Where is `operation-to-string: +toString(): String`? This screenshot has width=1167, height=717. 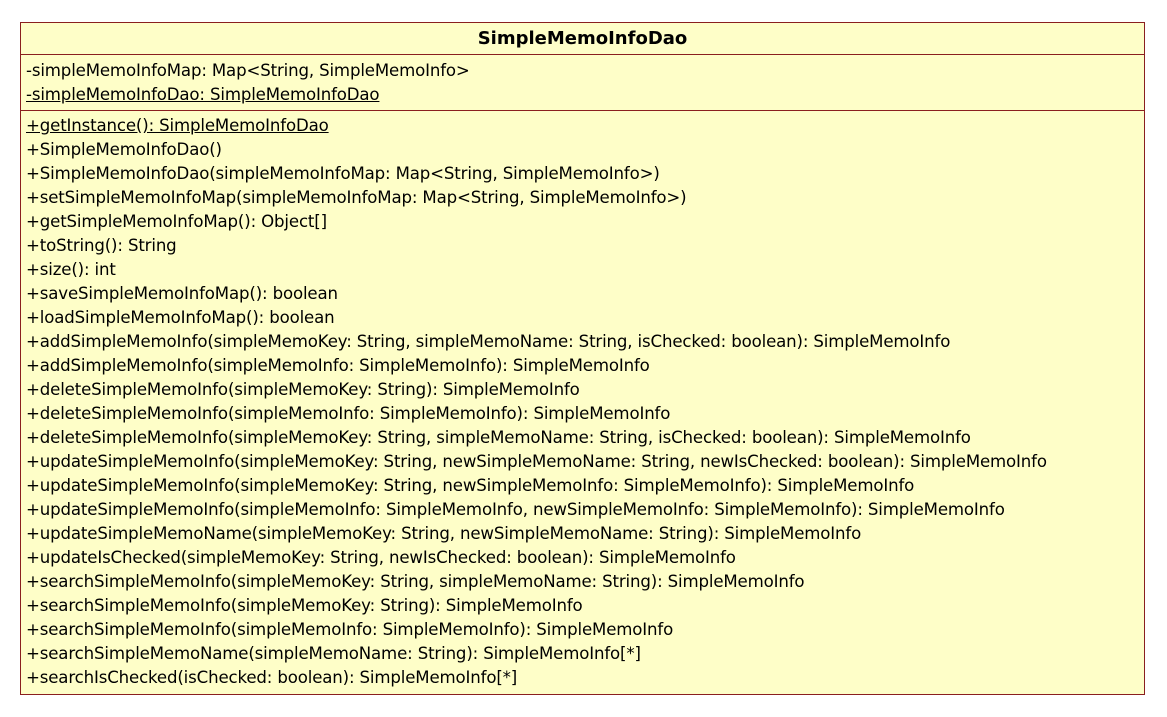 operation-to-string: +toString(): String is located at coordinates (101, 245).